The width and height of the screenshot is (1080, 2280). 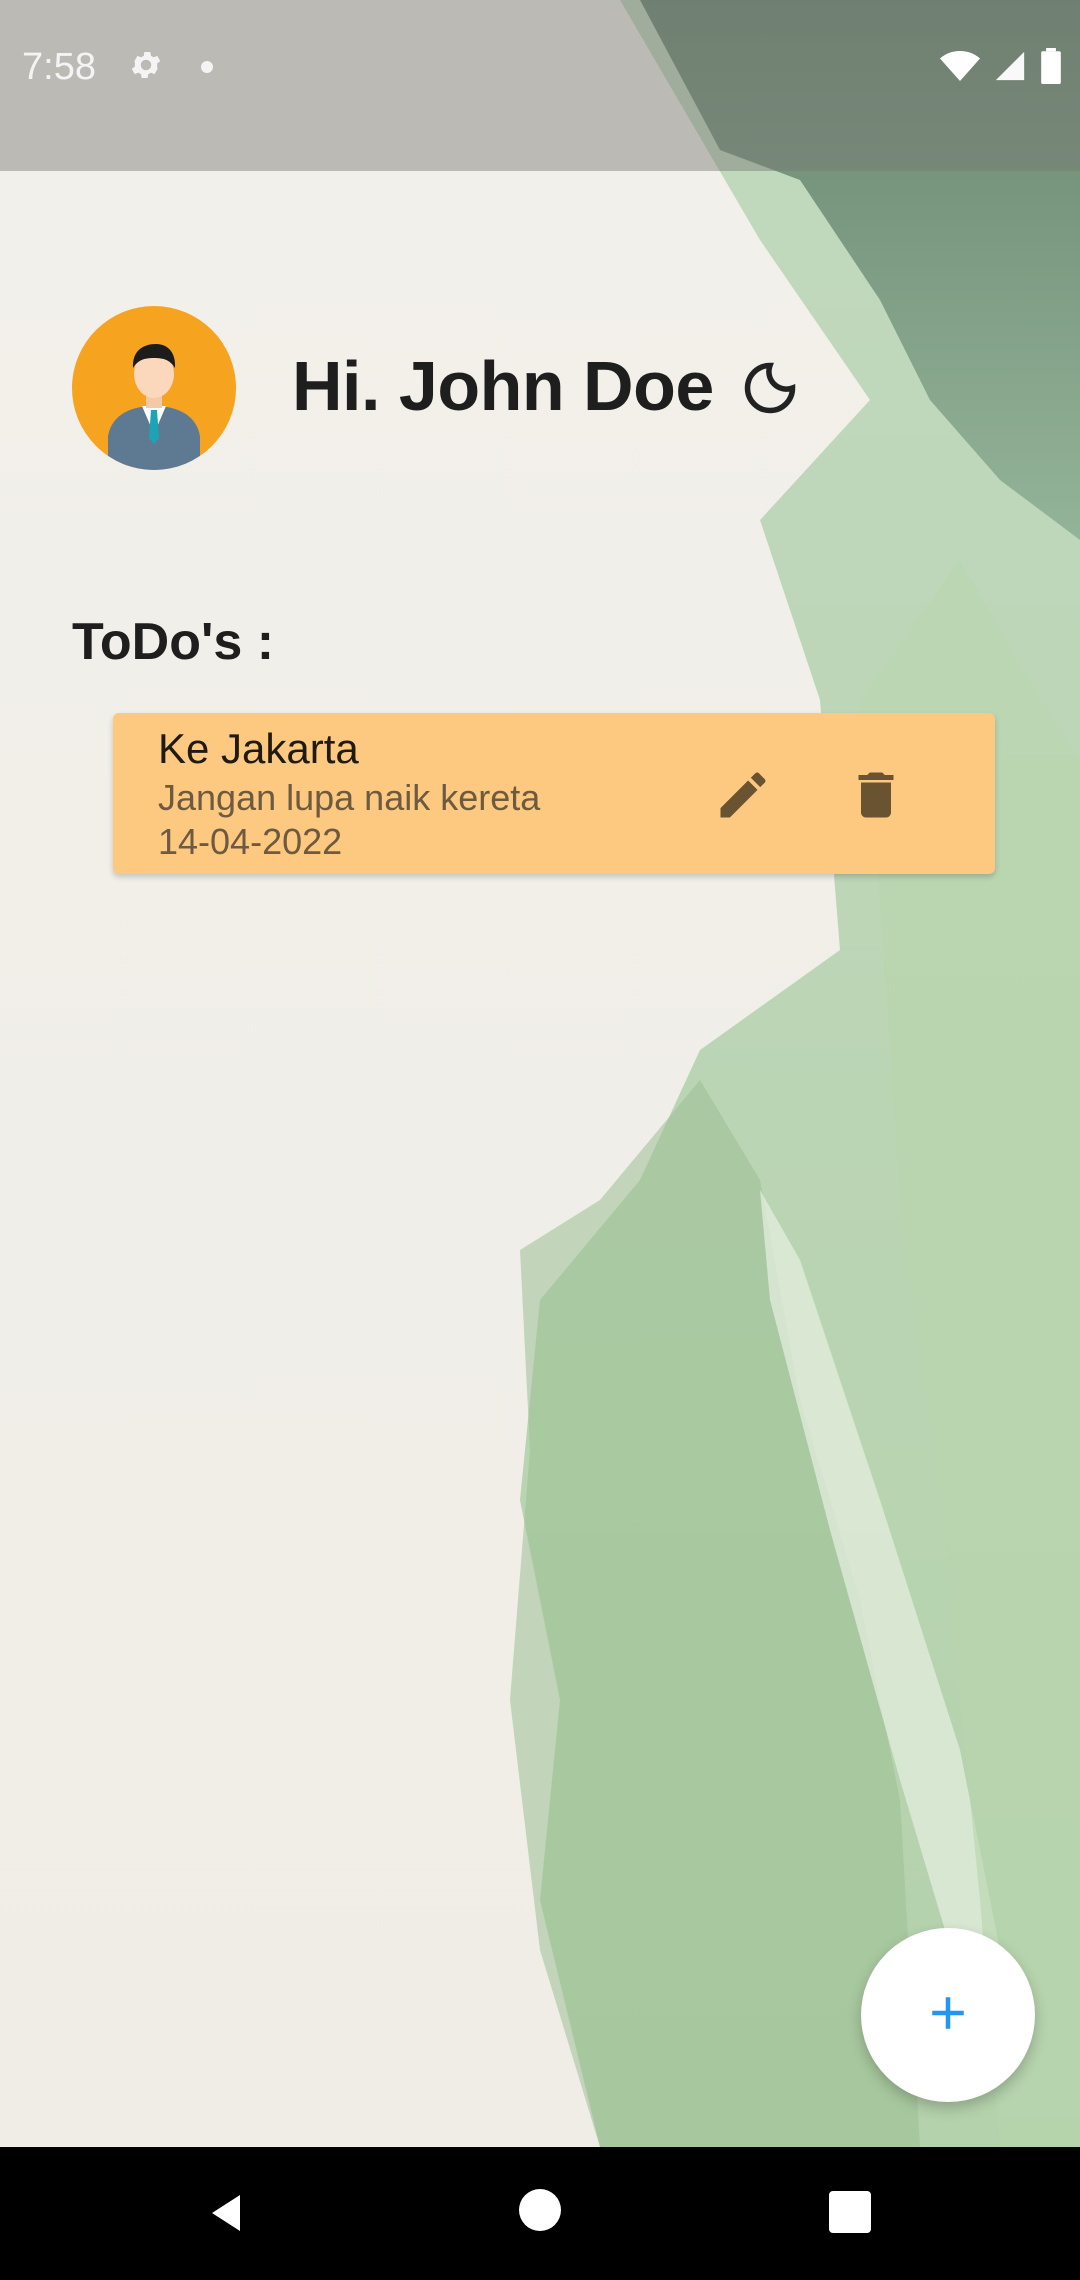 I want to click on status-right-icons, so click(x=1001, y=68).